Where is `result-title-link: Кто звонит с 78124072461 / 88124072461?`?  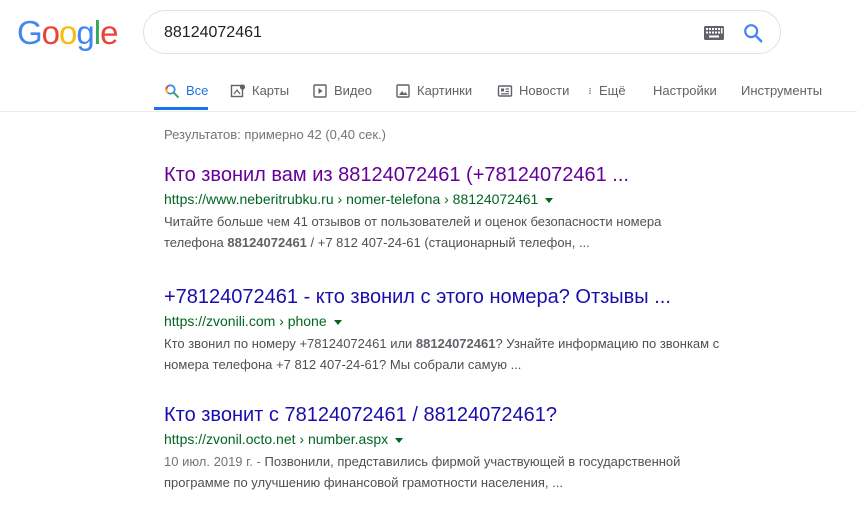
result-title-link: Кто звонит с 78124072461 / 88124072461? is located at coordinates (464, 415).